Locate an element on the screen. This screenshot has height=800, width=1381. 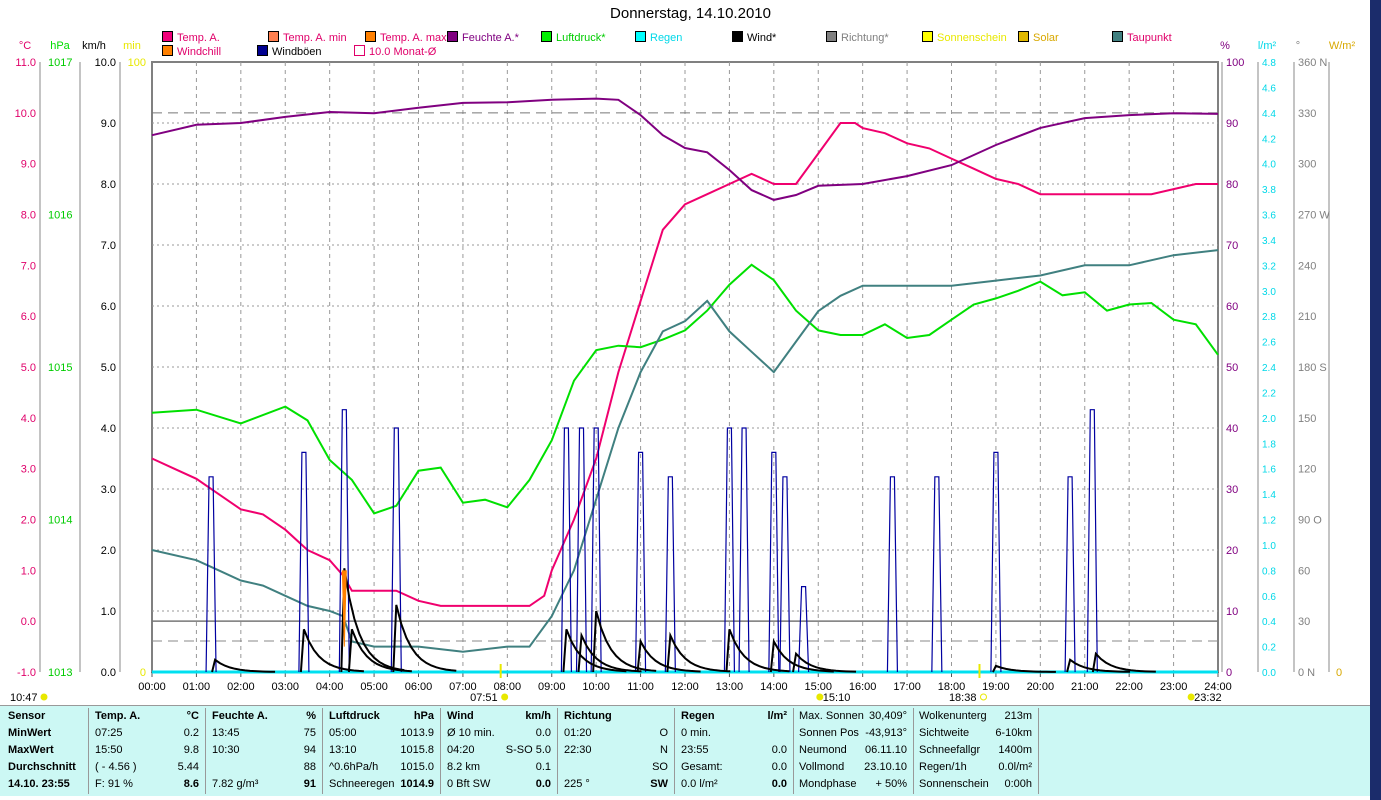
axis-unit-humidity: % is located at coordinates (1225, 46).